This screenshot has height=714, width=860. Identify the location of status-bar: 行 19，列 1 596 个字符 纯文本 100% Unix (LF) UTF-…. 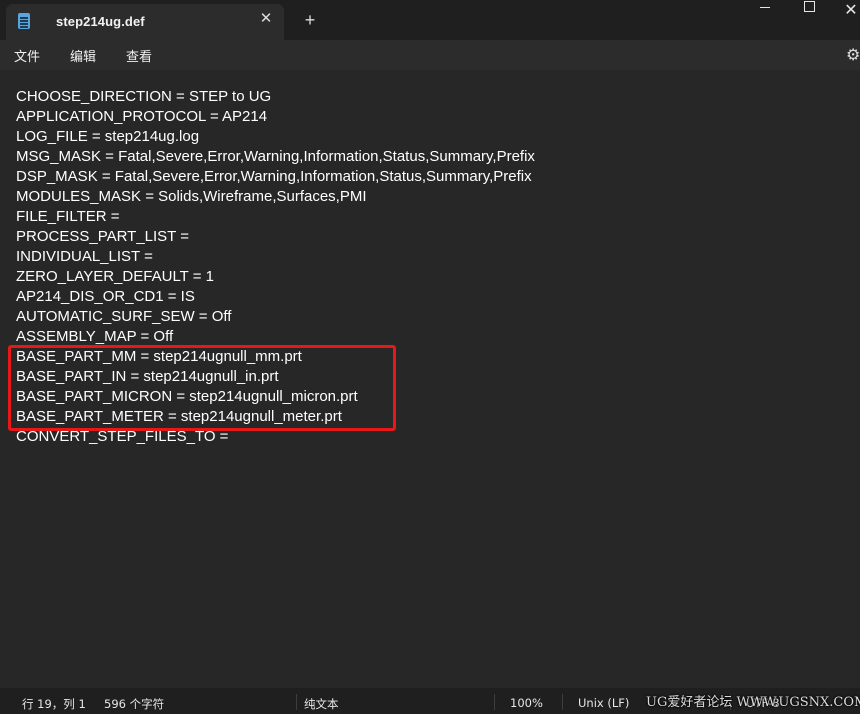
(430, 701).